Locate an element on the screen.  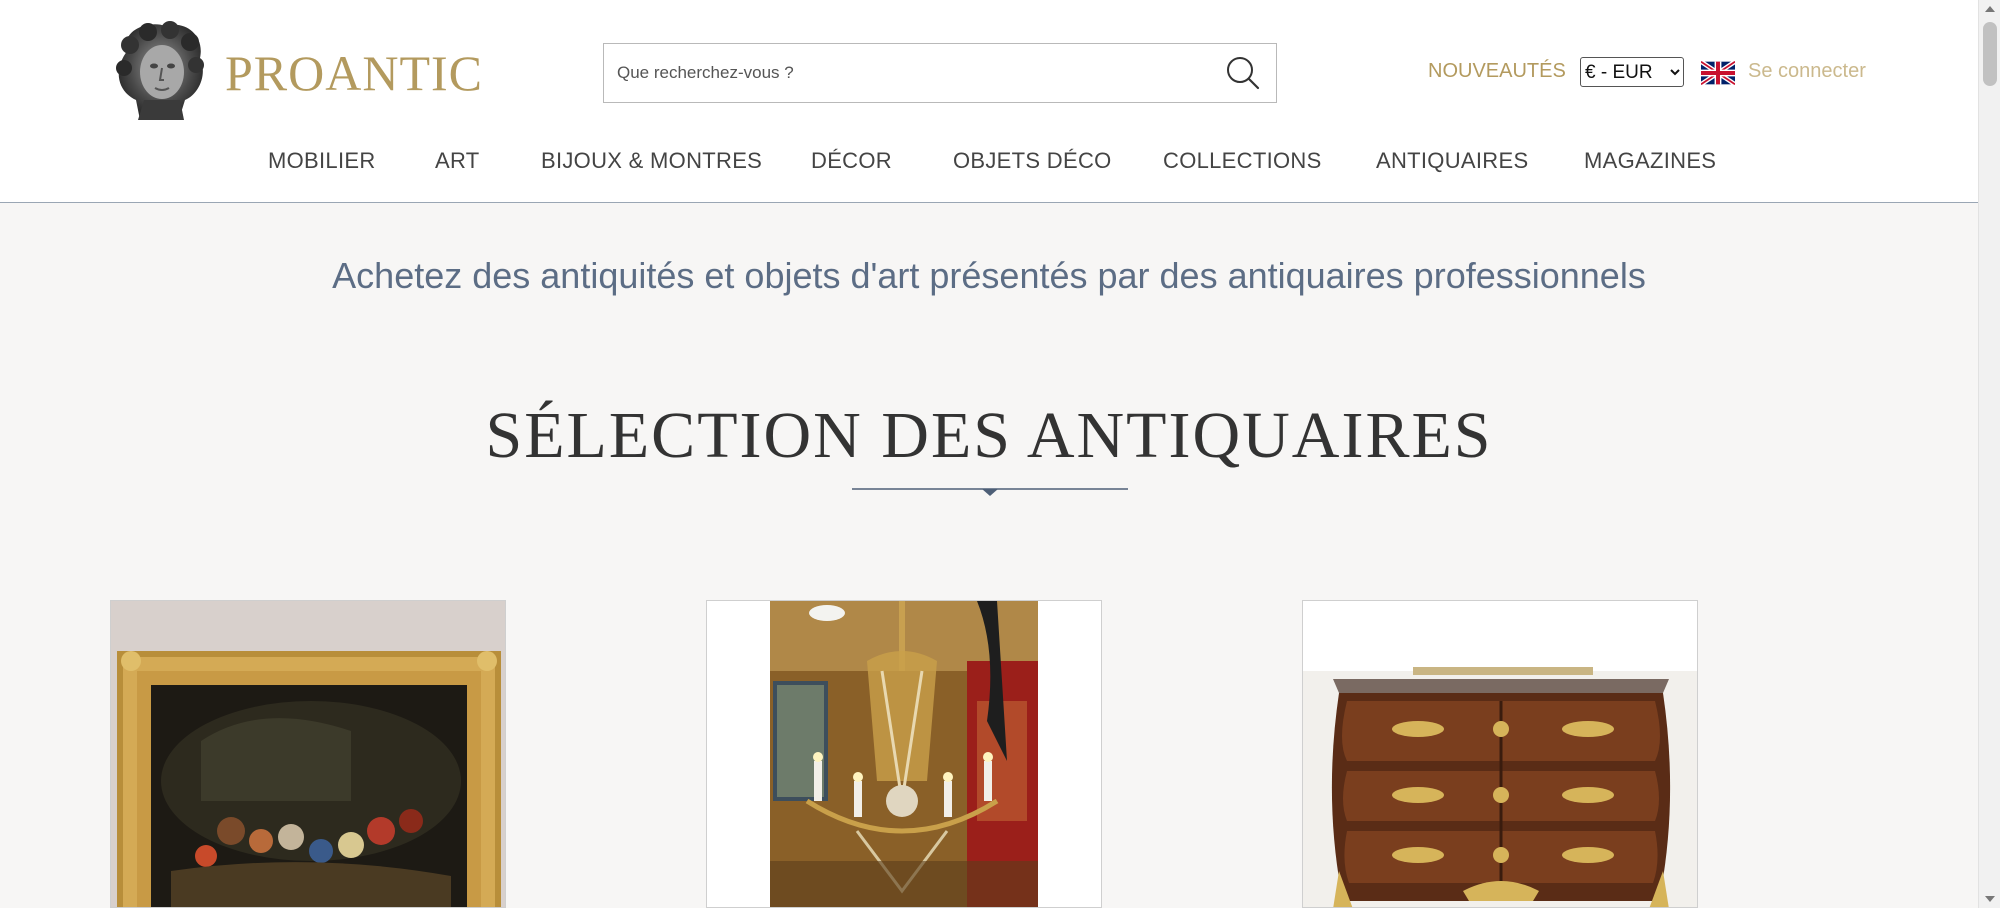
product-card-chandelier is located at coordinates (904, 754).